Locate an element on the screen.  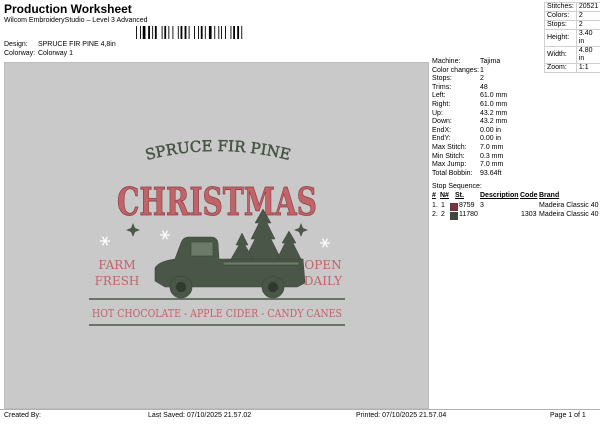
info-label: Trims: is located at coordinates (442, 87).